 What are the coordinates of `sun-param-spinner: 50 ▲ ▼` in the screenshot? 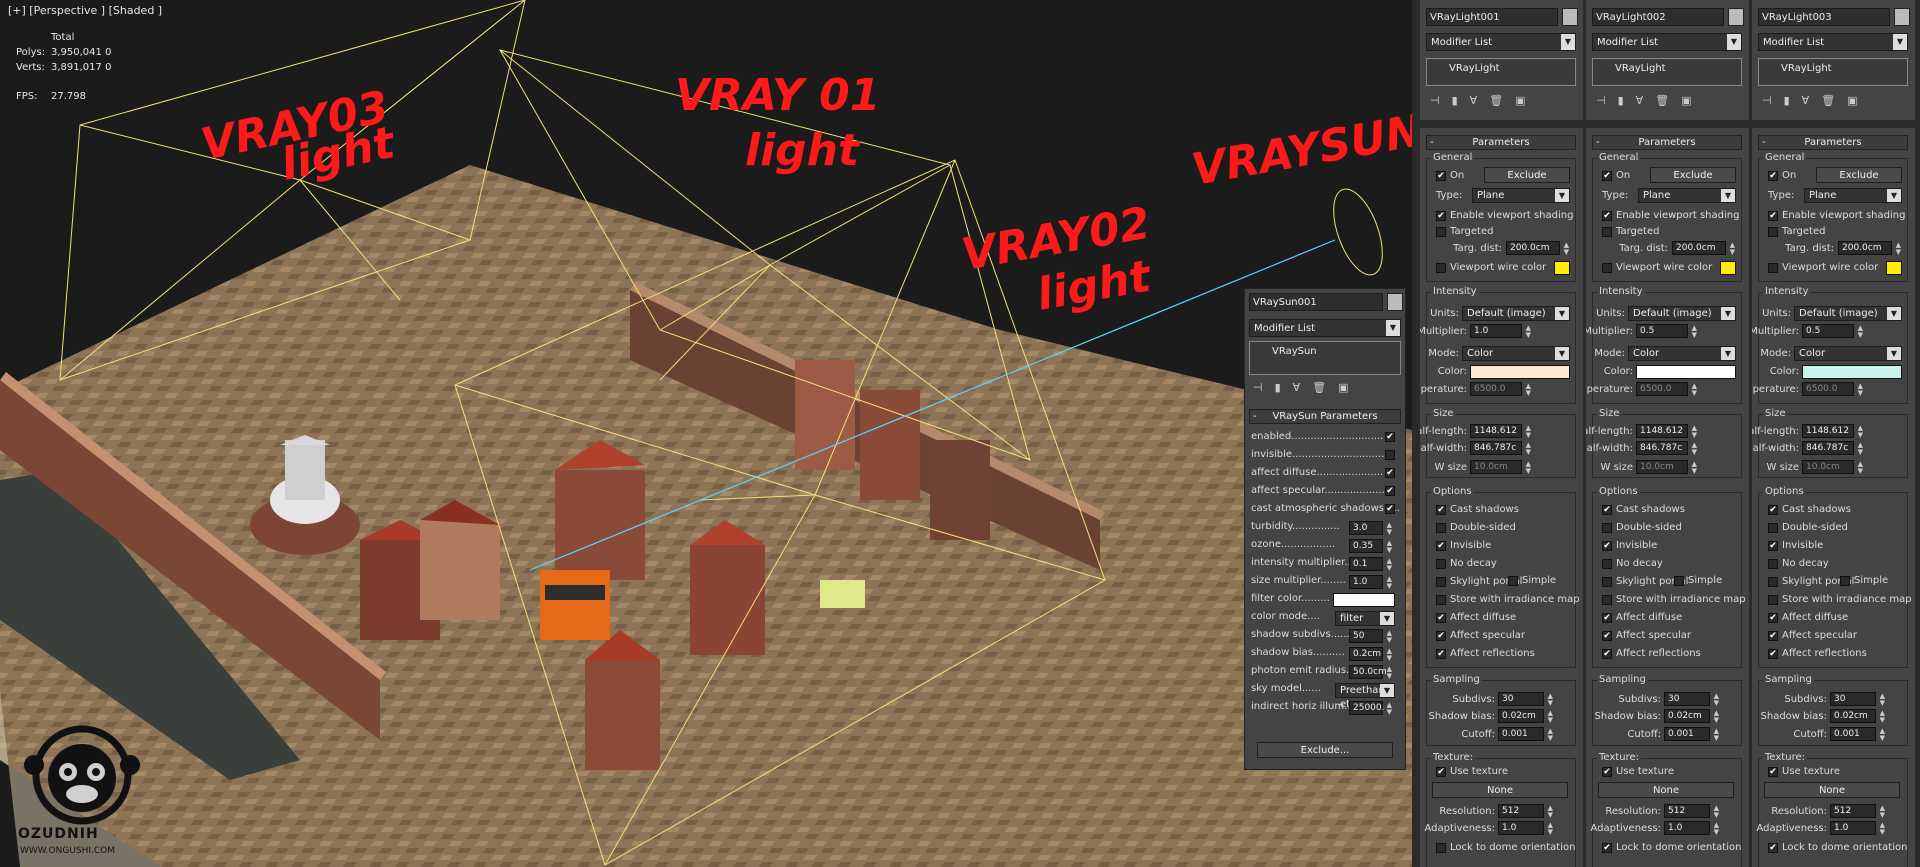 It's located at (1370, 636).